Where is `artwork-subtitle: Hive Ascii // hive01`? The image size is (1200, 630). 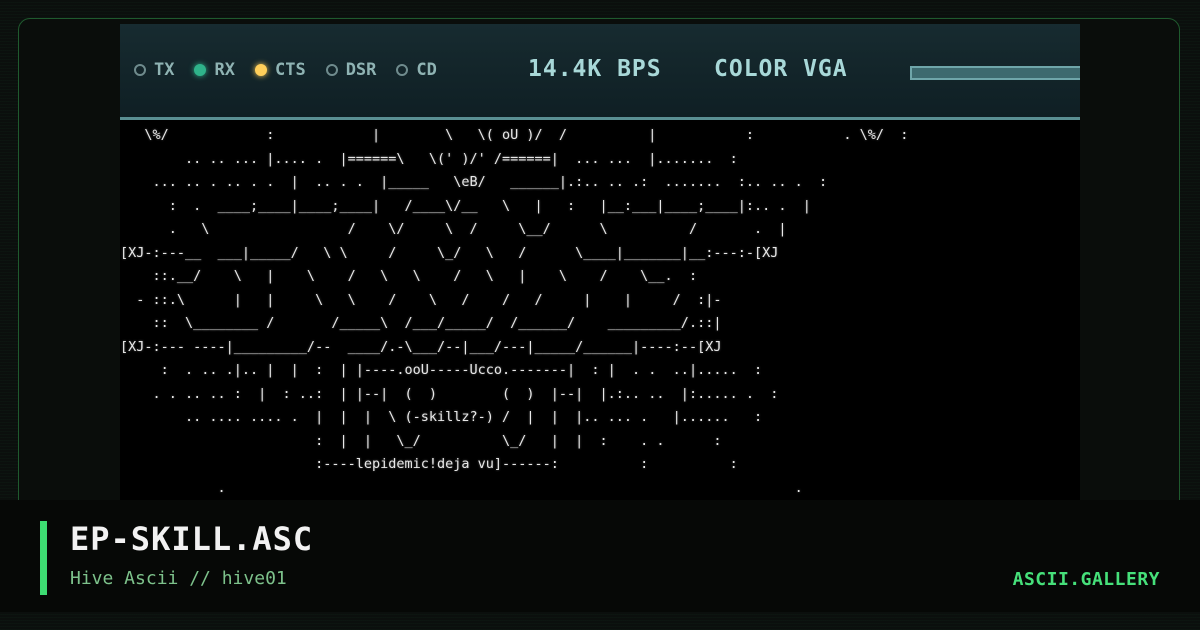 artwork-subtitle: Hive Ascii // hive01 is located at coordinates (178, 578).